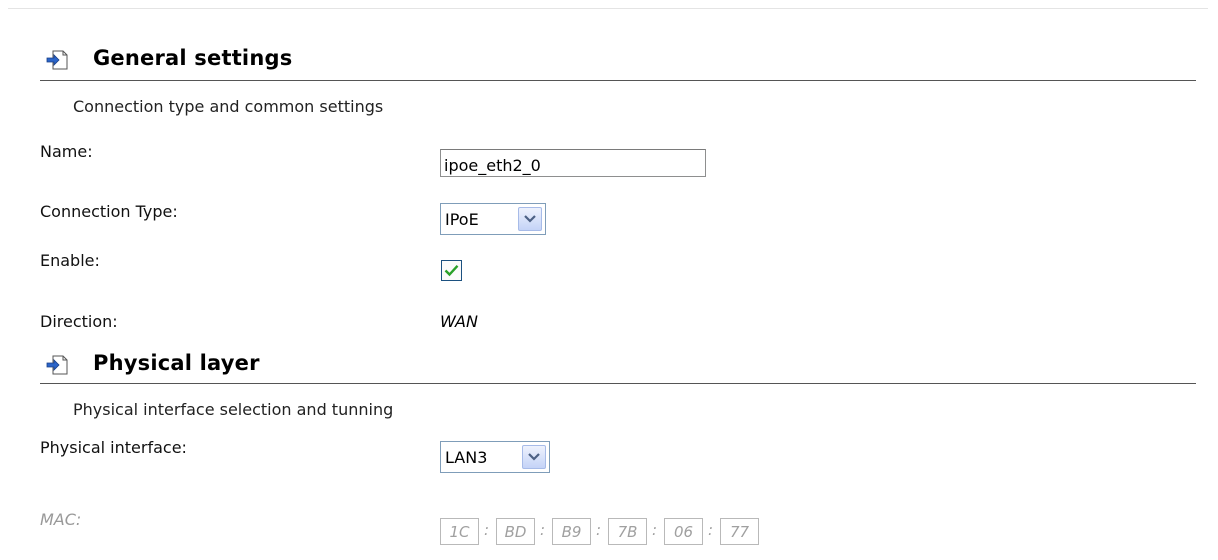 Image resolution: width=1218 pixels, height=560 pixels. What do you see at coordinates (608, 8) in the screenshot?
I see `top-divider` at bounding box center [608, 8].